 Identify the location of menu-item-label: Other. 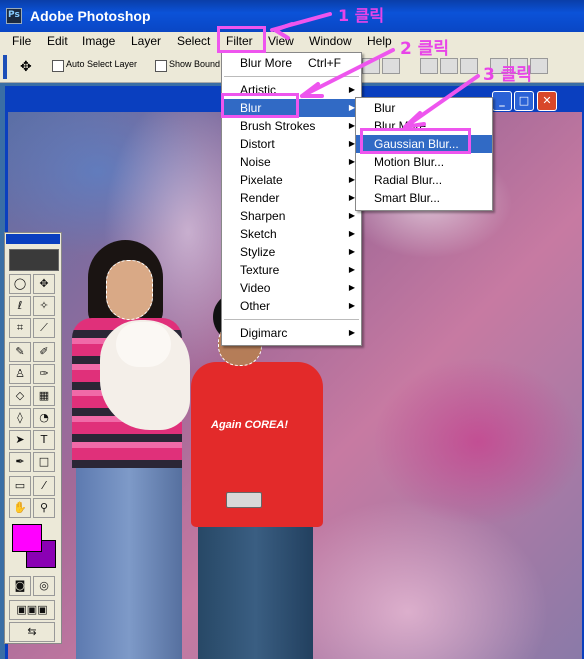
(255, 306).